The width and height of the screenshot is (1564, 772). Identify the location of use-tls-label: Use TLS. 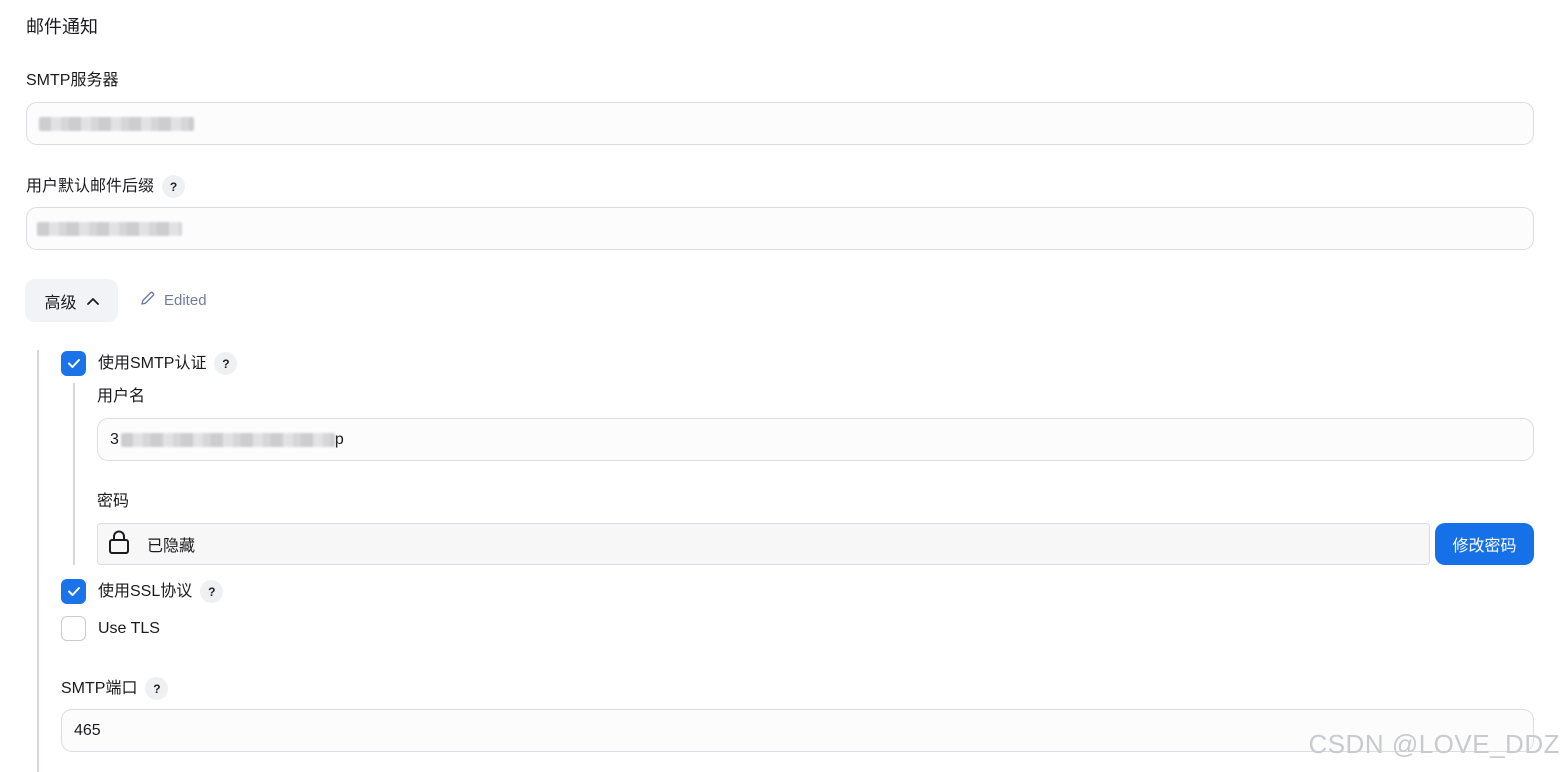
(129, 628).